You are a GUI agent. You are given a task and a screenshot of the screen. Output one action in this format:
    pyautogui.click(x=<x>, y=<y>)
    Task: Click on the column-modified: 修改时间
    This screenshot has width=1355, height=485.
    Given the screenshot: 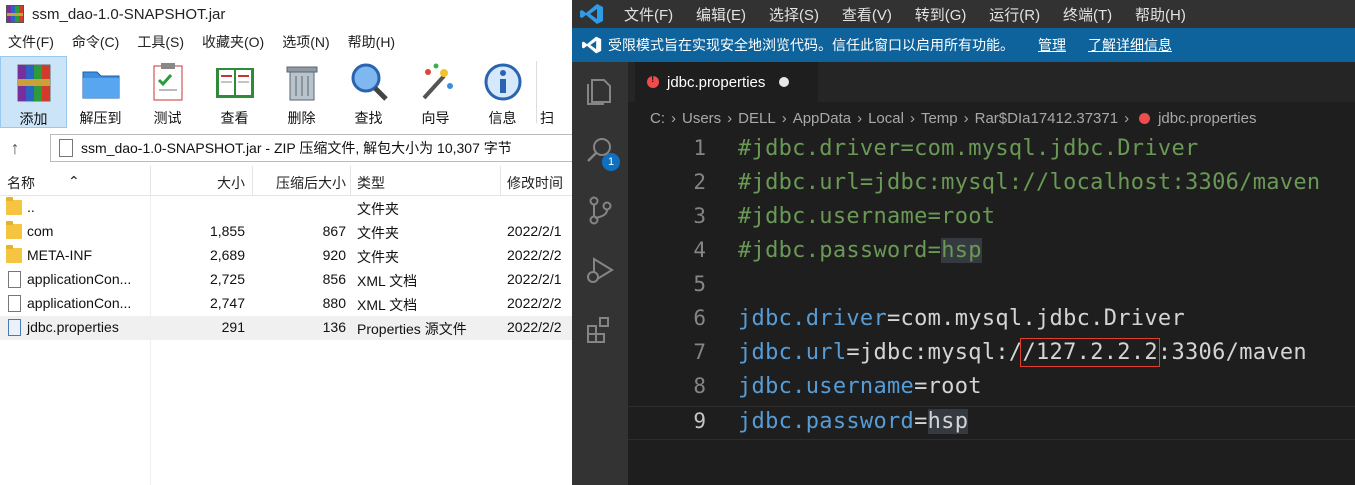 What is the action you would take?
    pyautogui.click(x=535, y=183)
    